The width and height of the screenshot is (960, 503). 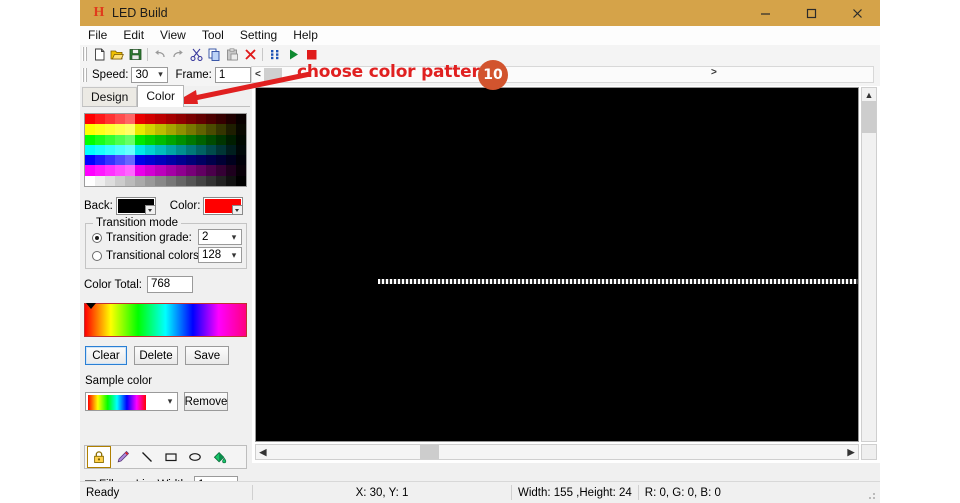 I want to click on tab-color: Color, so click(x=161, y=96).